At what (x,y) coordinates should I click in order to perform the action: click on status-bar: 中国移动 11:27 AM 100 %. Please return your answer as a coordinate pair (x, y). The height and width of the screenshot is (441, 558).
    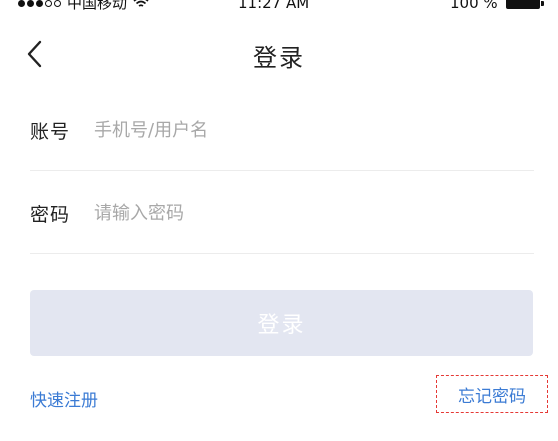
    Looking at the image, I should click on (279, 9).